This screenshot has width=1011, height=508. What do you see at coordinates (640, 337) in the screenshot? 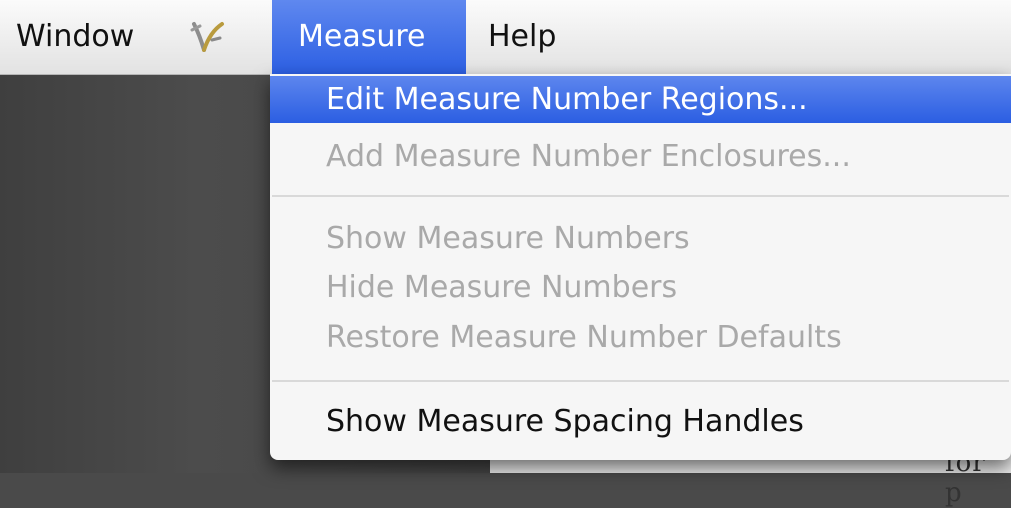
I see `menu-item-restore-measure-number-defaults: Restore Measure Number Defaults` at bounding box center [640, 337].